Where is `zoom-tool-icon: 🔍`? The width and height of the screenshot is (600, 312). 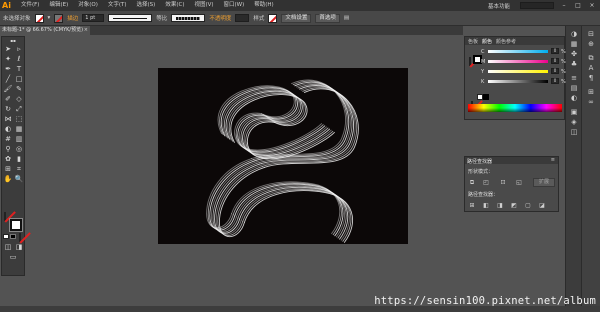
zoom-tool-icon: 🔍 is located at coordinates (19, 179).